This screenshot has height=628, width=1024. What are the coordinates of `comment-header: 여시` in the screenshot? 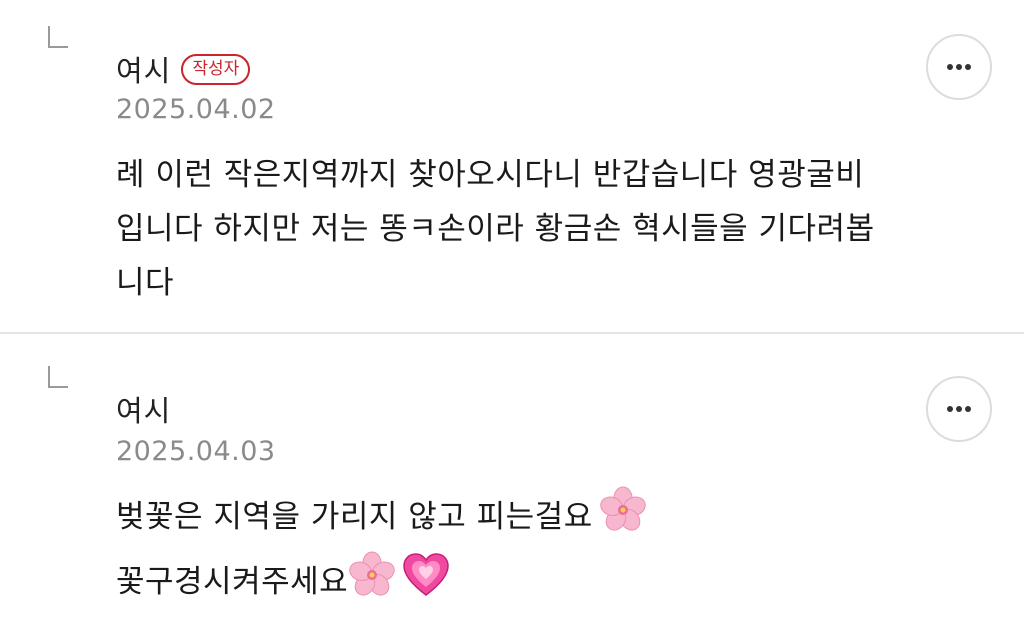 It's located at (143, 409).